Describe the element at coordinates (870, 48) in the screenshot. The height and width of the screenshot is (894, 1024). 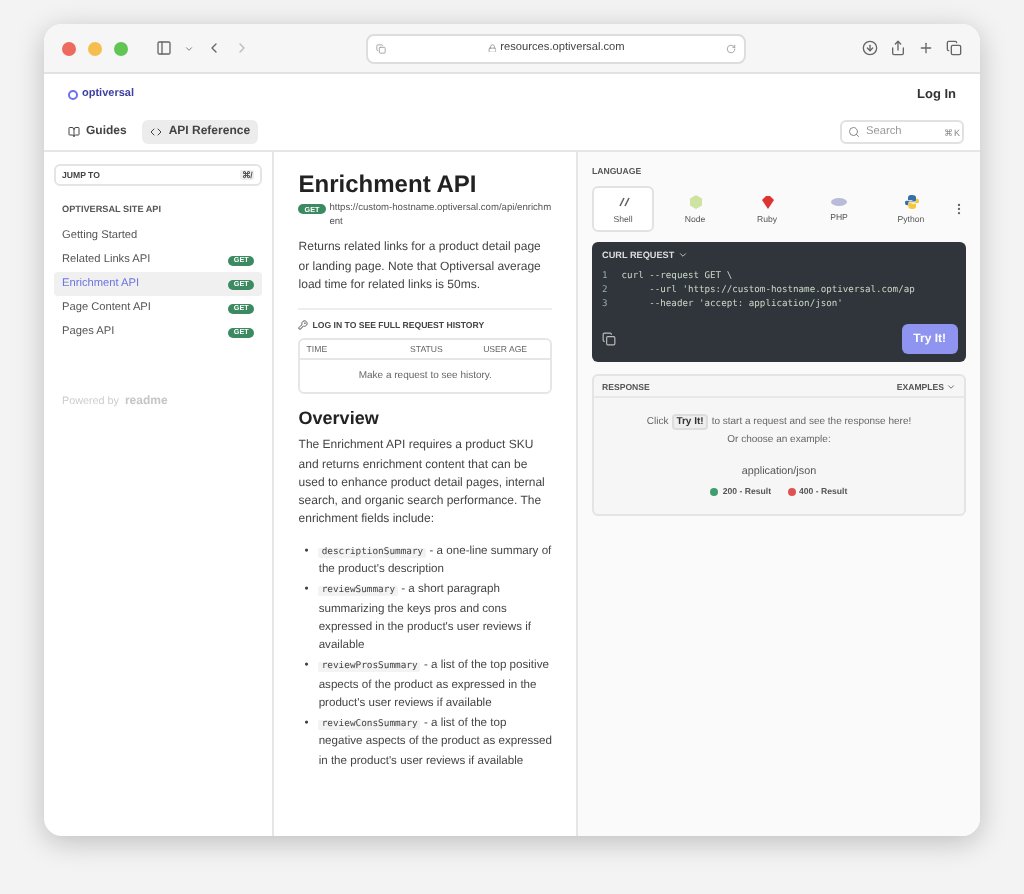
I see `download-icon` at that location.